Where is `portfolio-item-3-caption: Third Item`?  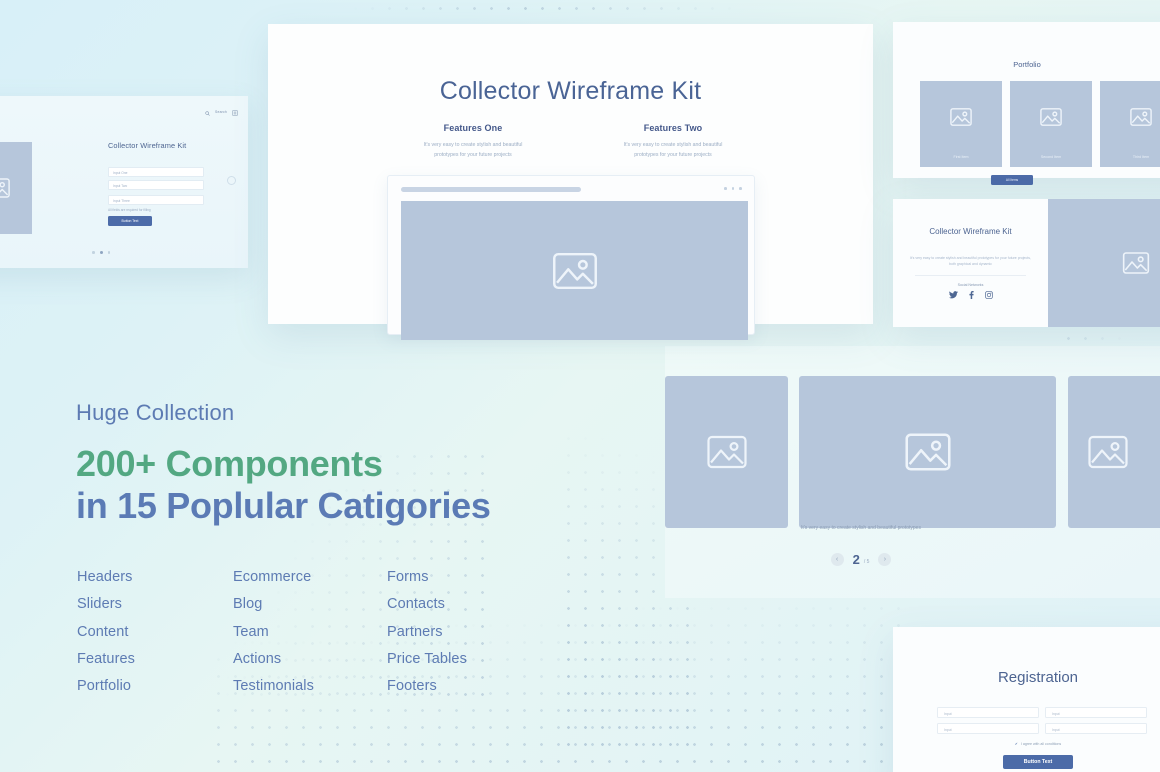 portfolio-item-3-caption: Third Item is located at coordinates (1141, 157).